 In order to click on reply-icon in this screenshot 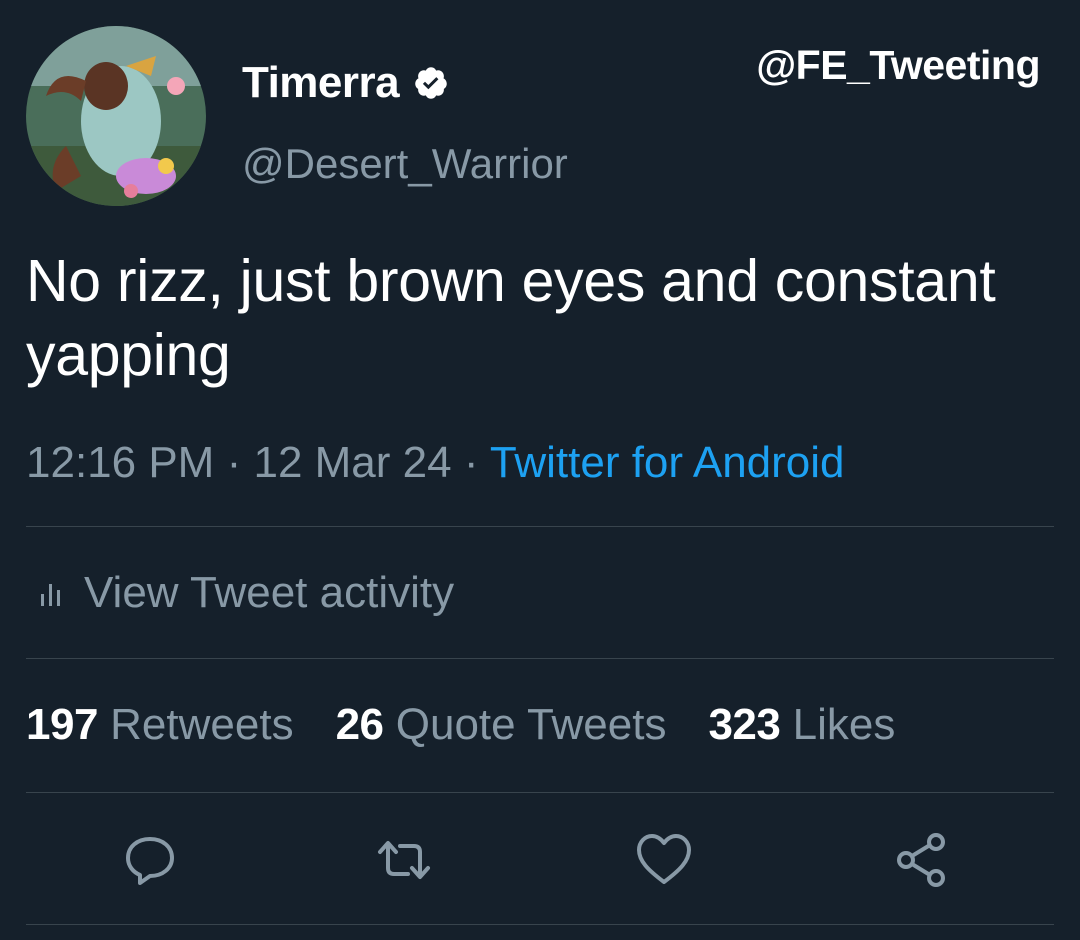, I will do `click(150, 861)`.